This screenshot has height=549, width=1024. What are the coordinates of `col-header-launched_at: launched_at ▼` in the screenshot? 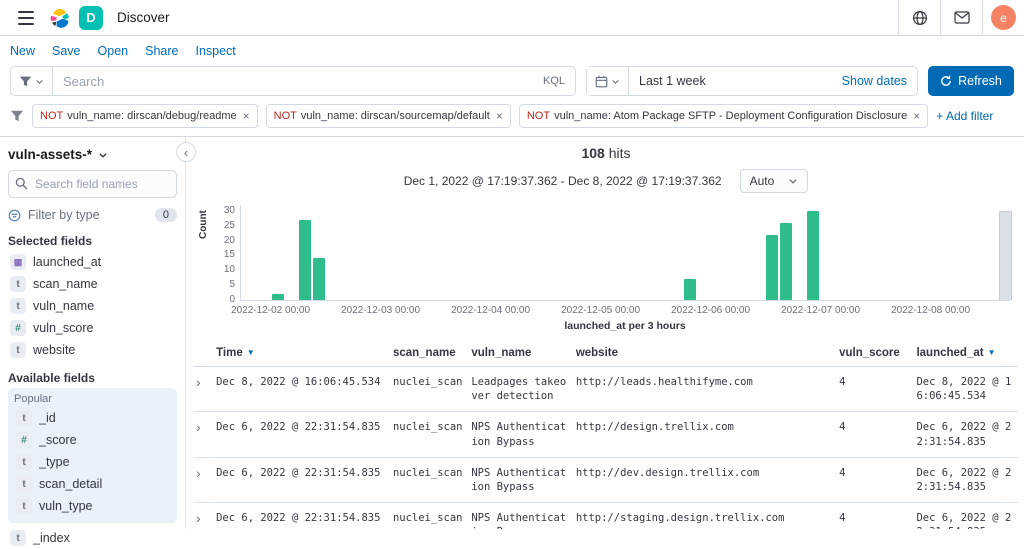 It's located at (967, 354).